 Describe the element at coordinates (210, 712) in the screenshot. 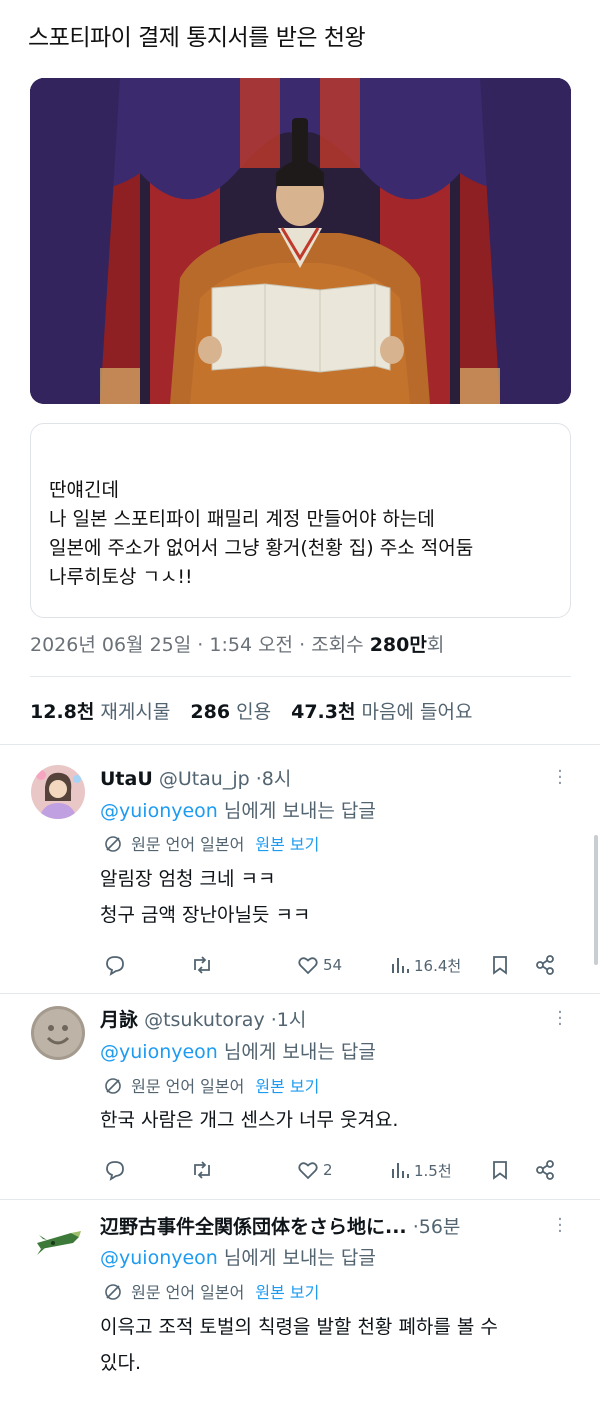

I see `quotes-count: 286` at that location.